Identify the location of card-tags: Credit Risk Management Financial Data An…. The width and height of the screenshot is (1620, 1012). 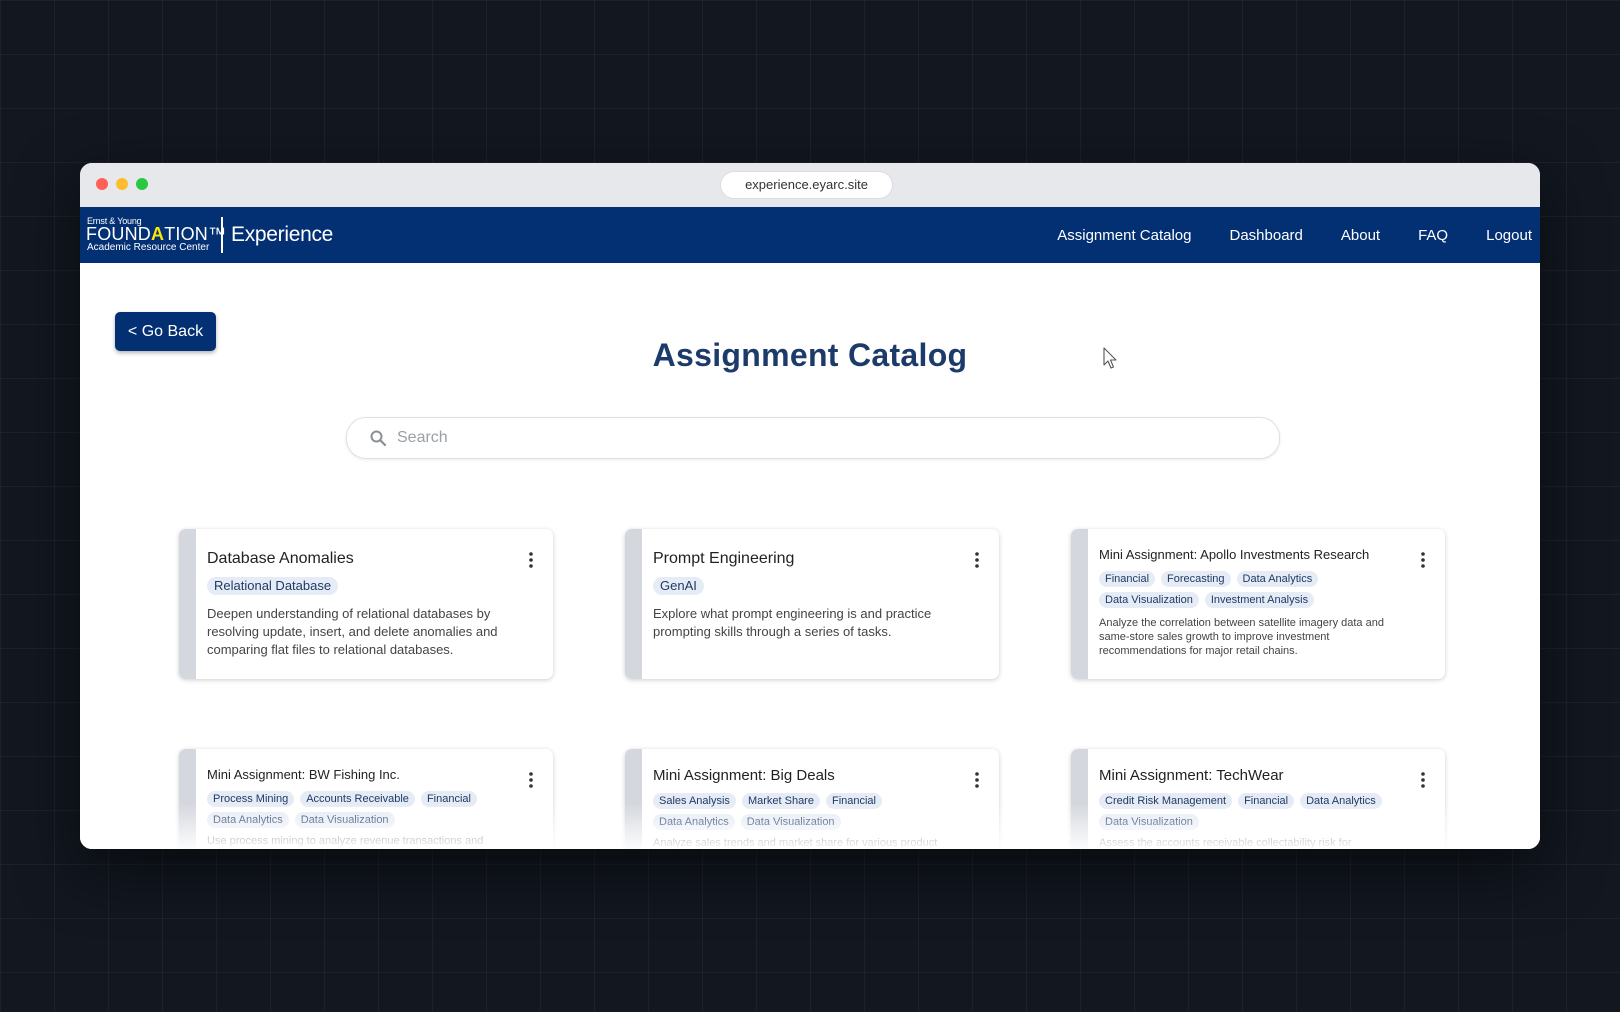
(1254, 811).